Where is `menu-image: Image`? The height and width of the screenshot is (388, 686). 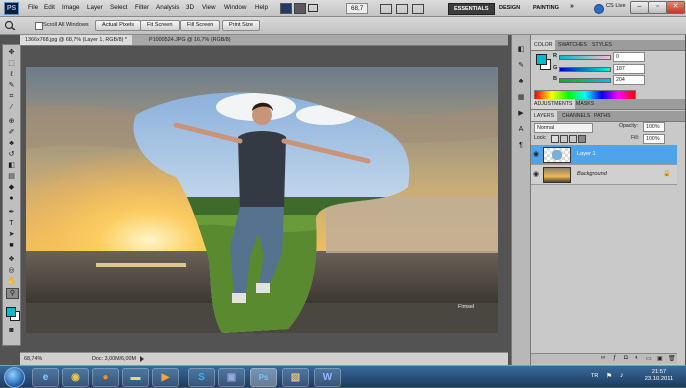 menu-image: Image is located at coordinates (71, 7).